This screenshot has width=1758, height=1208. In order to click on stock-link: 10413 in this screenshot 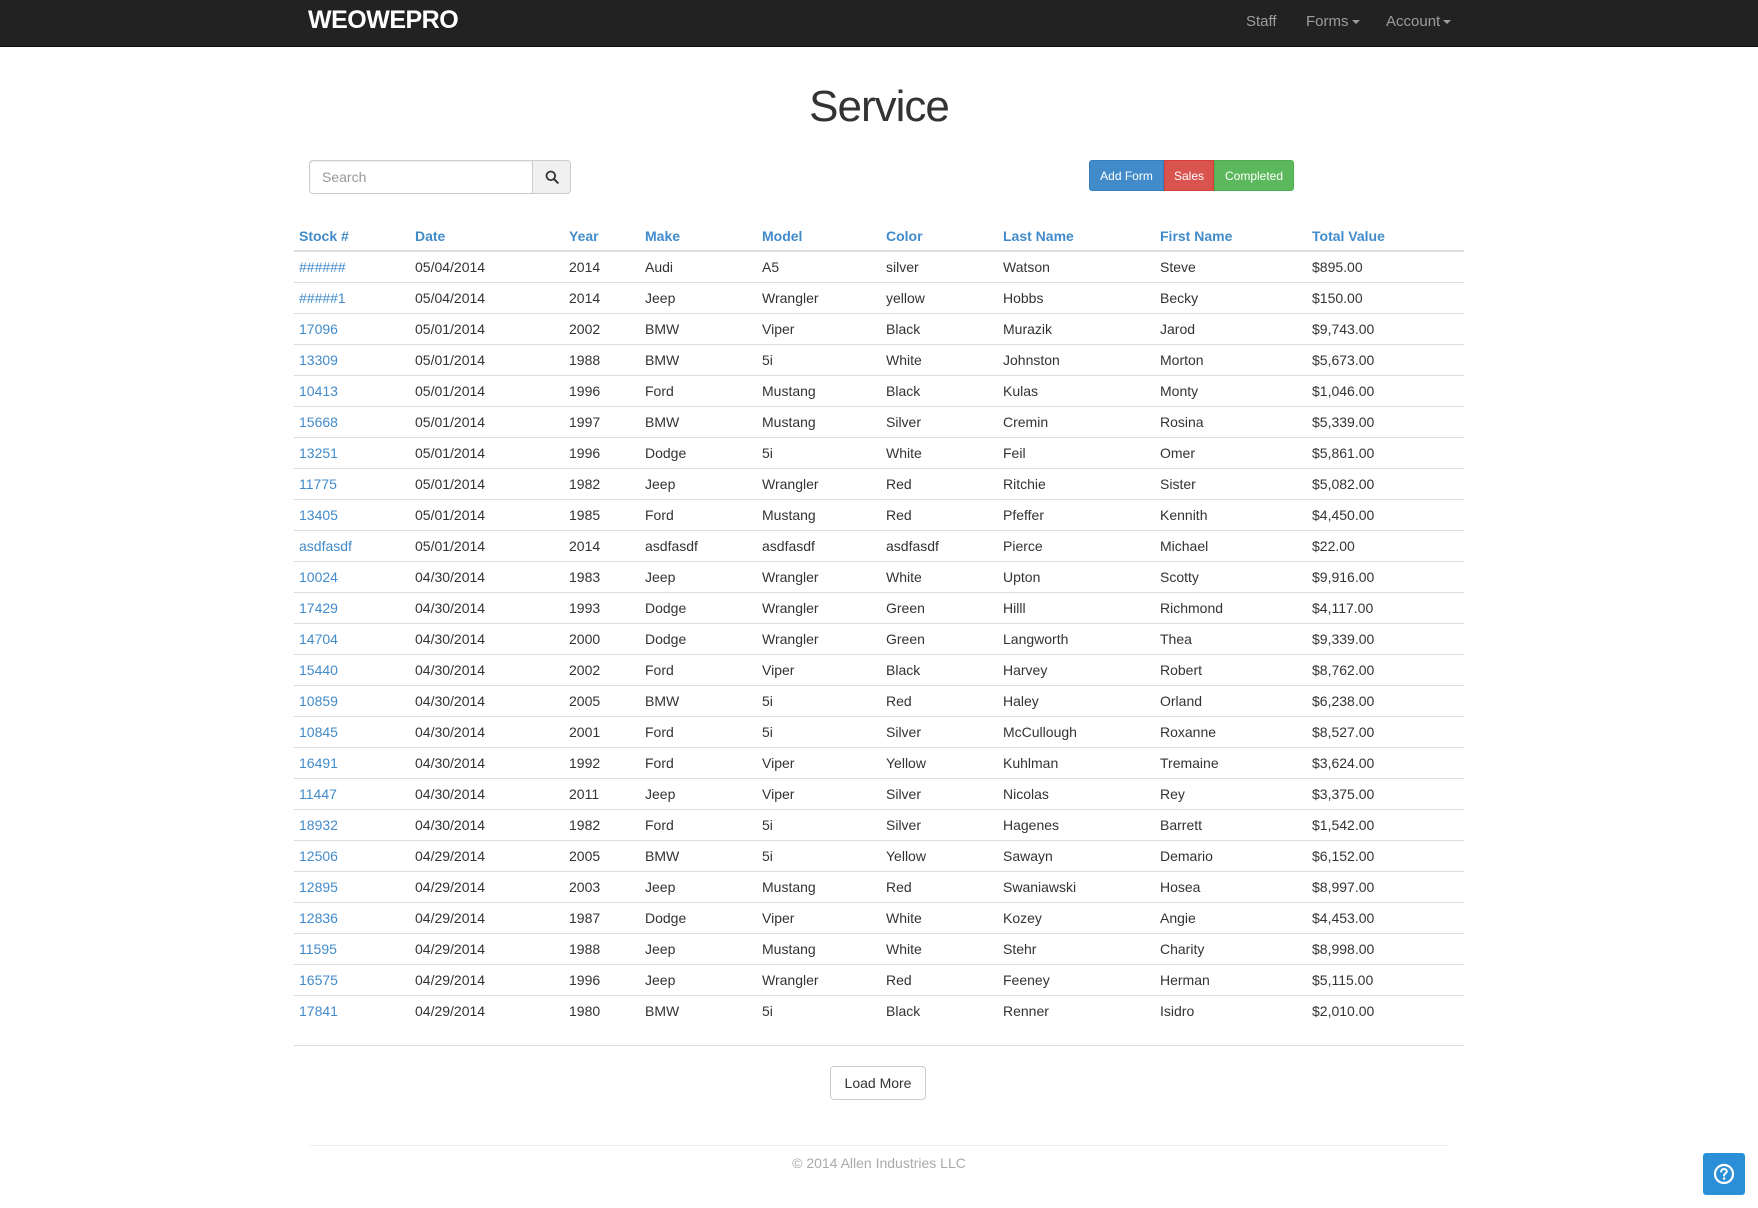, I will do `click(318, 391)`.